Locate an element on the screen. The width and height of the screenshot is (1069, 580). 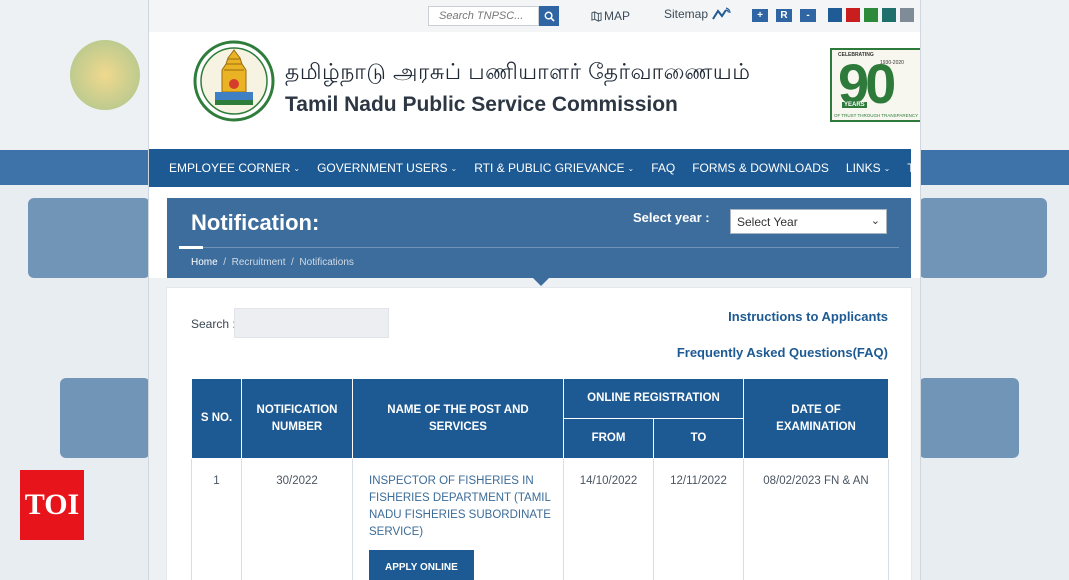
background-emblem-blur is located at coordinates (105, 75).